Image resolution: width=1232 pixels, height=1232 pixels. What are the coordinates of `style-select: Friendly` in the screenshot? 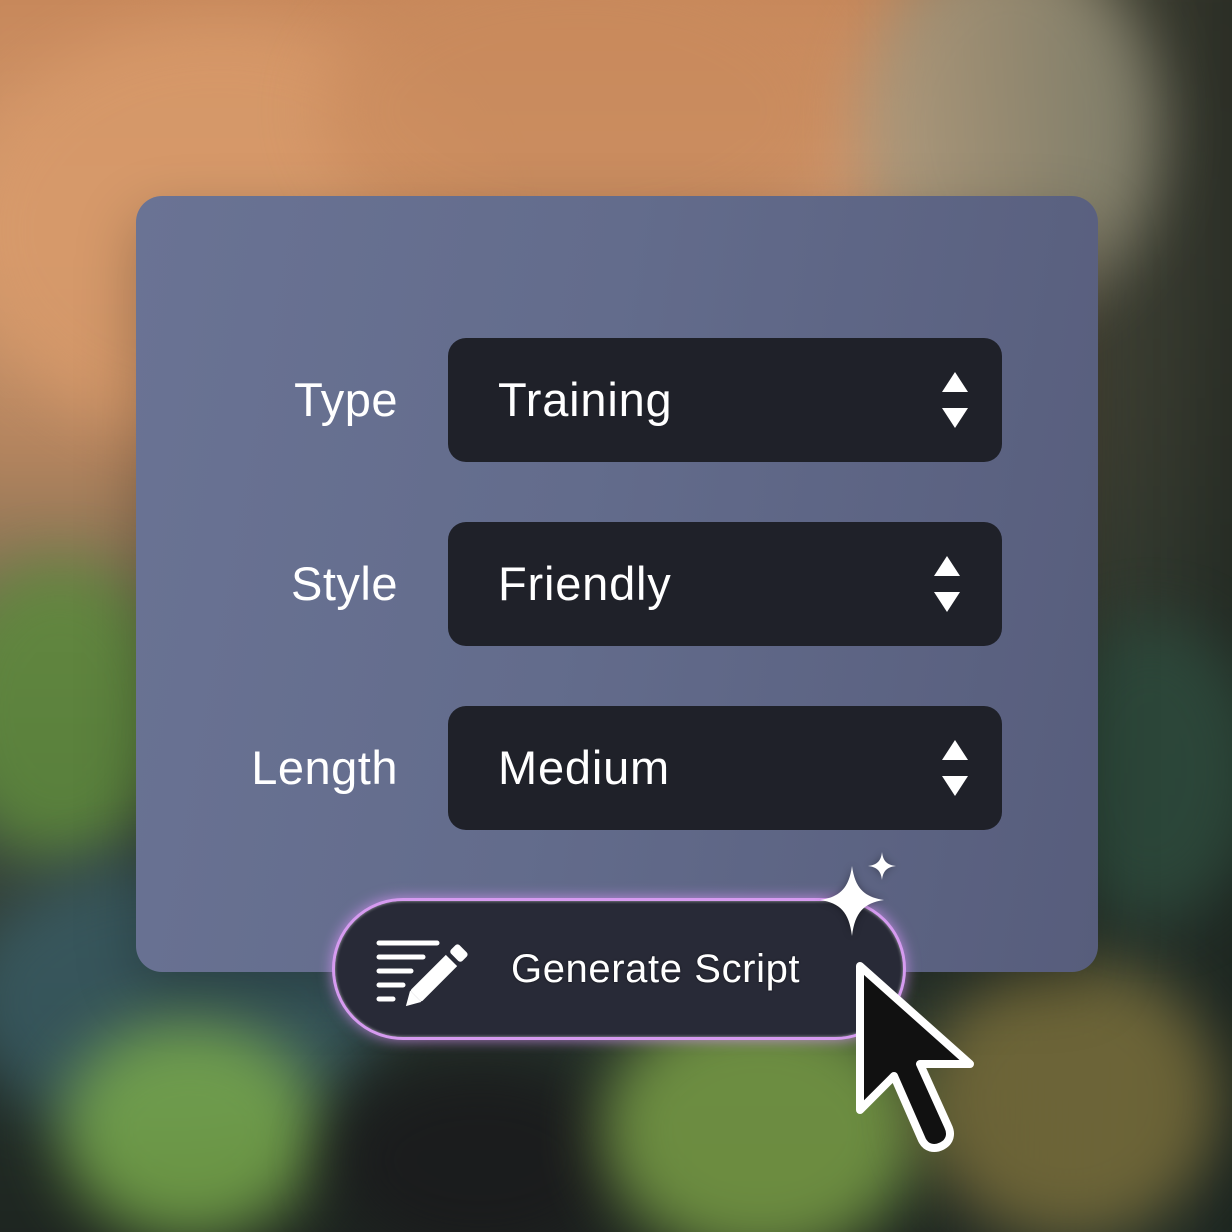 It's located at (725, 584).